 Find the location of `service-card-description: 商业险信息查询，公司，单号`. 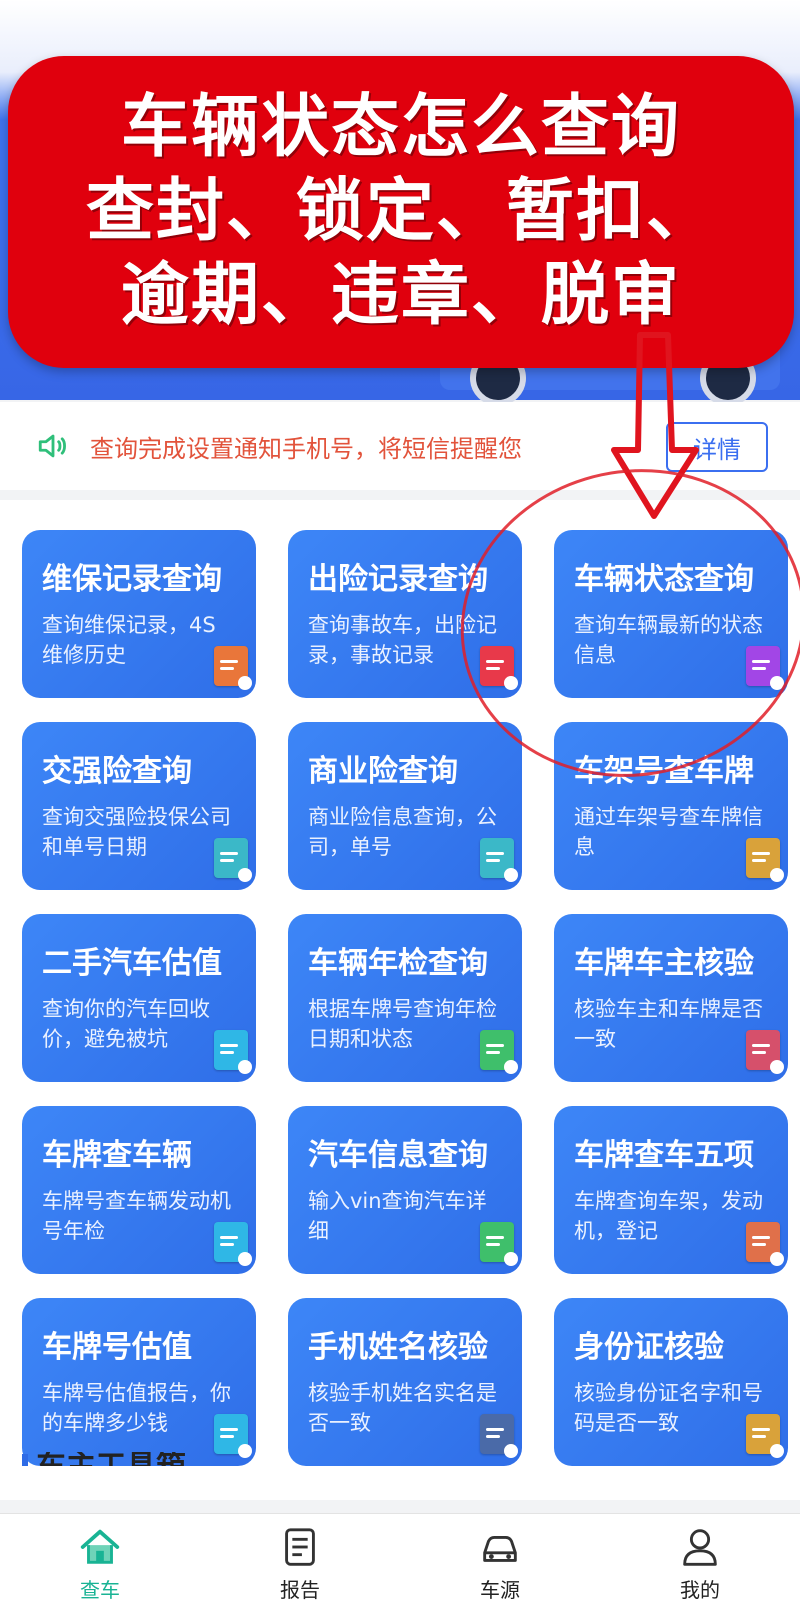

service-card-description: 商业险信息查询，公司，单号 is located at coordinates (402, 832).